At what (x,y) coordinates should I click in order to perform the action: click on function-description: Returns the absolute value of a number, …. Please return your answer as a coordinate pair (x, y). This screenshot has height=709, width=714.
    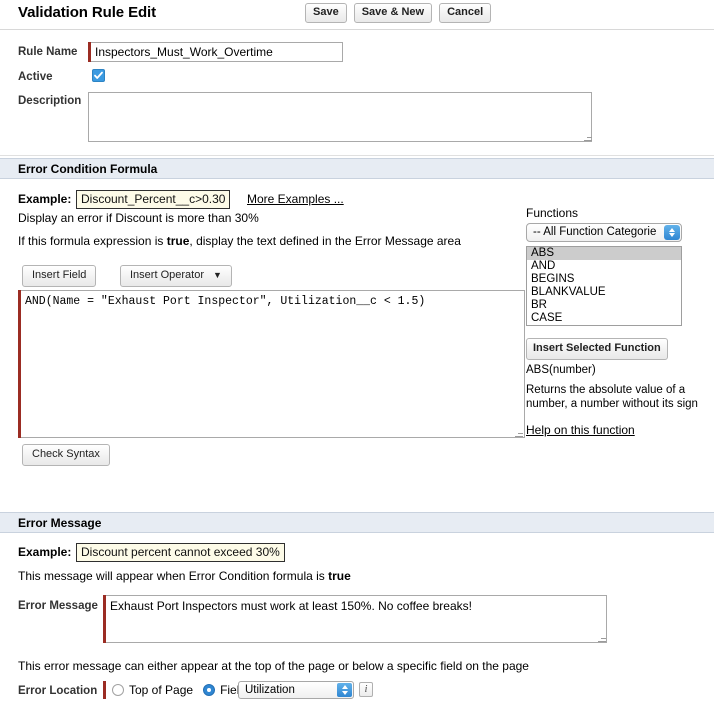
    Looking at the image, I should click on (612, 397).